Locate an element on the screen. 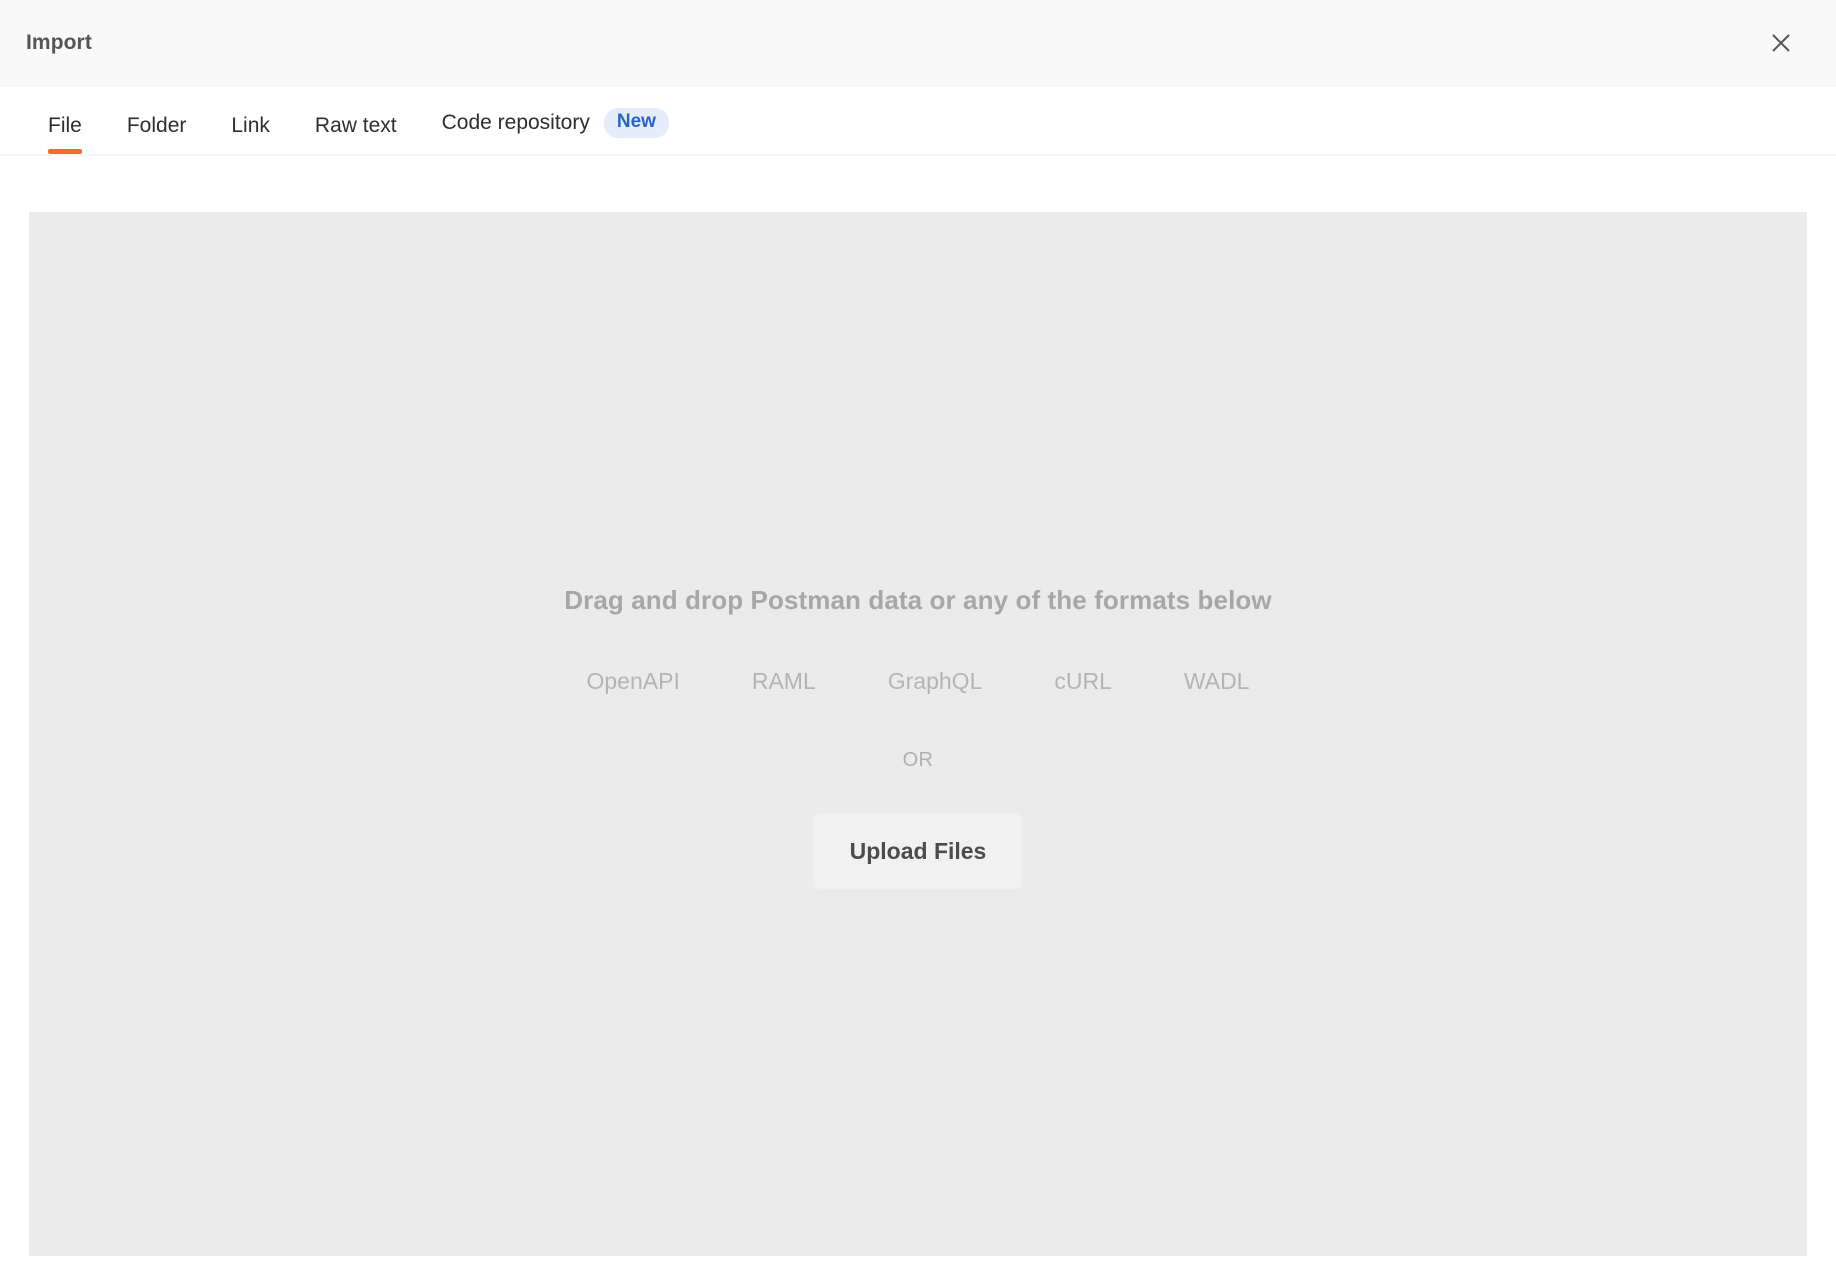  format-wadl: WADL is located at coordinates (1216, 681).